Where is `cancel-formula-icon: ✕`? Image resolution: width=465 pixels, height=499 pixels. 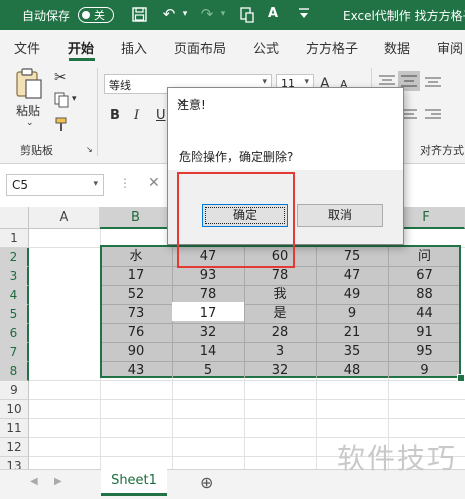
cancel-formula-icon: ✕ is located at coordinates (154, 183).